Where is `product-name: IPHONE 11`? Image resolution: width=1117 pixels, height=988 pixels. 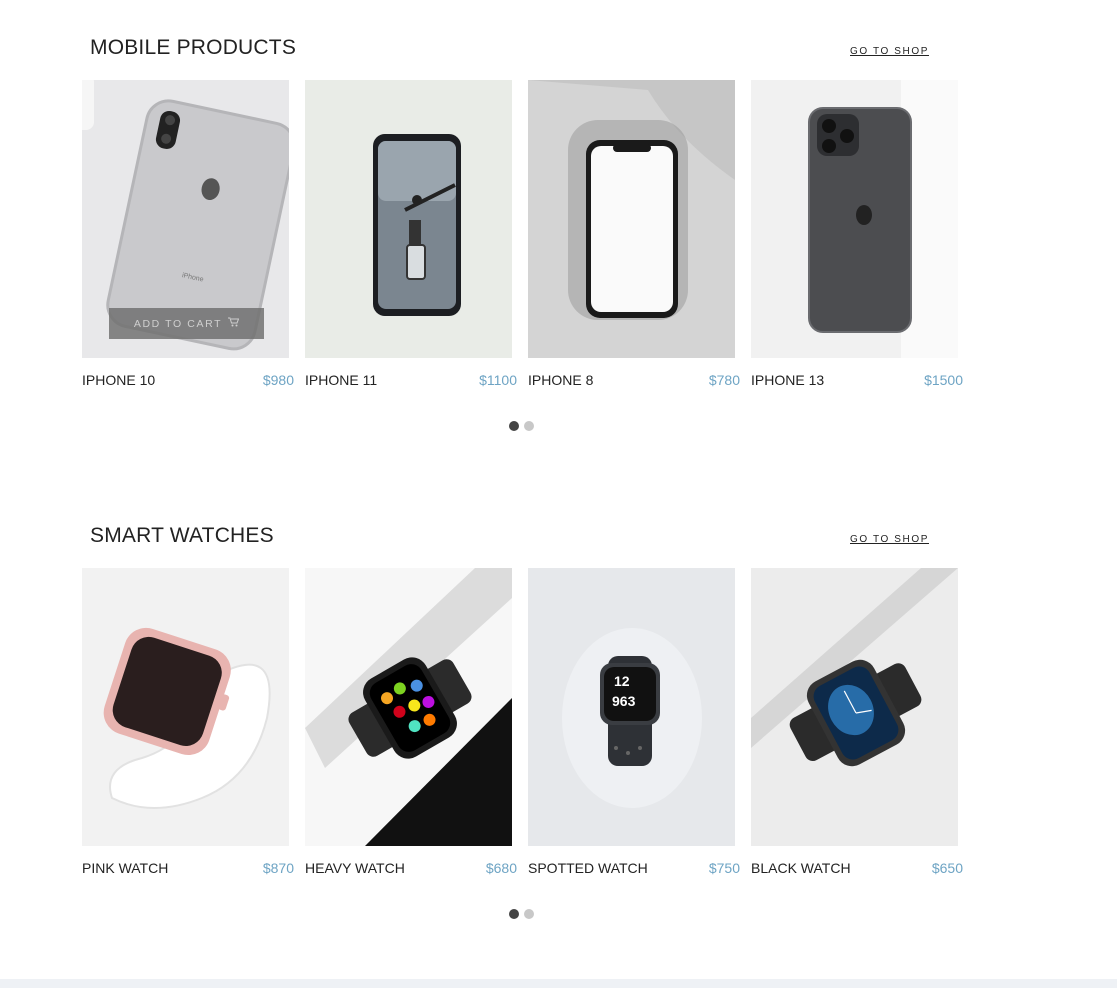
product-name: IPHONE 11 is located at coordinates (341, 380).